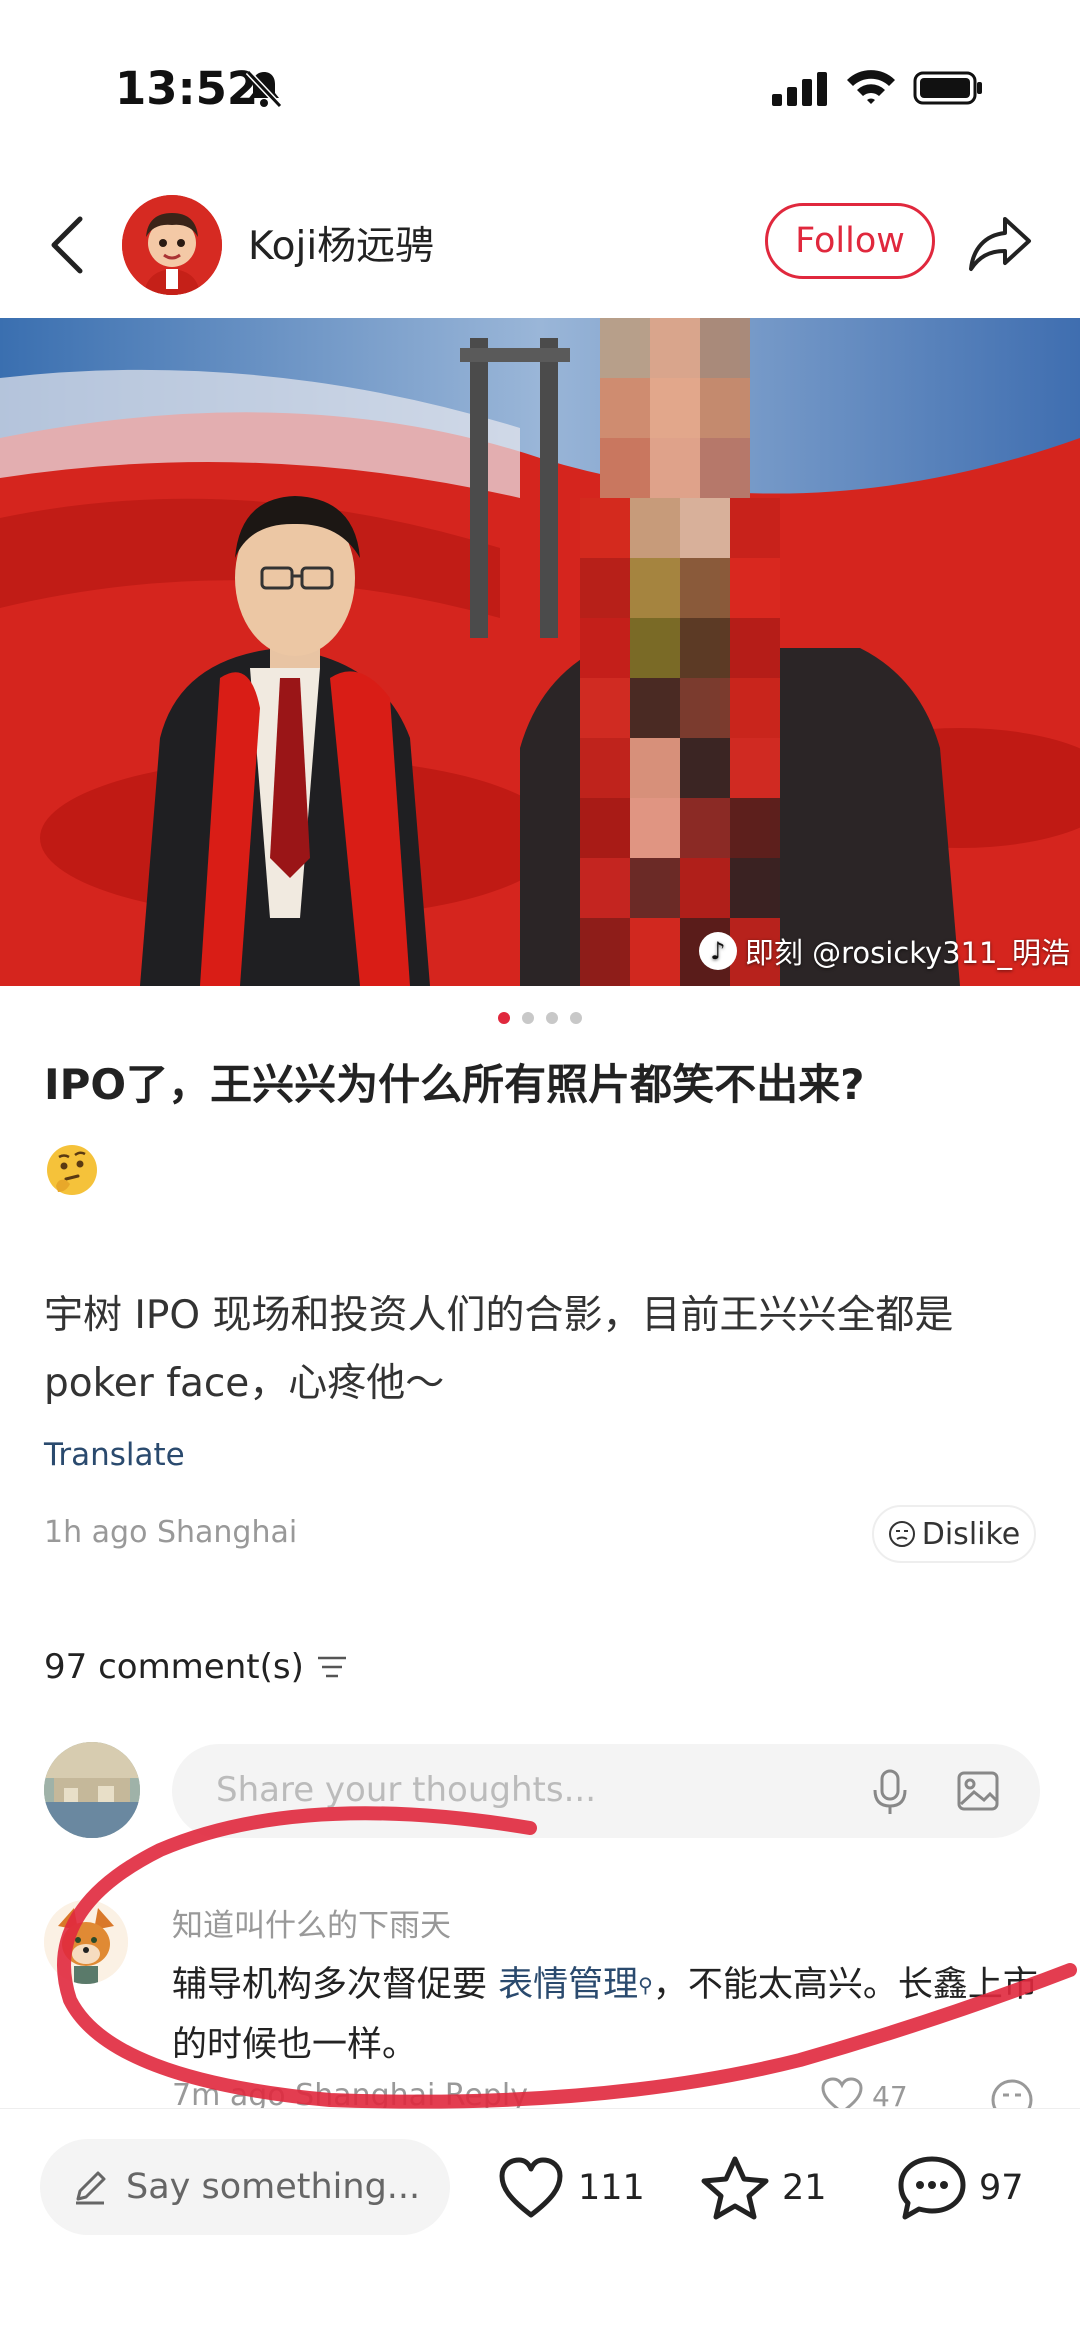  I want to click on back-arrow-icon, so click(67, 245).